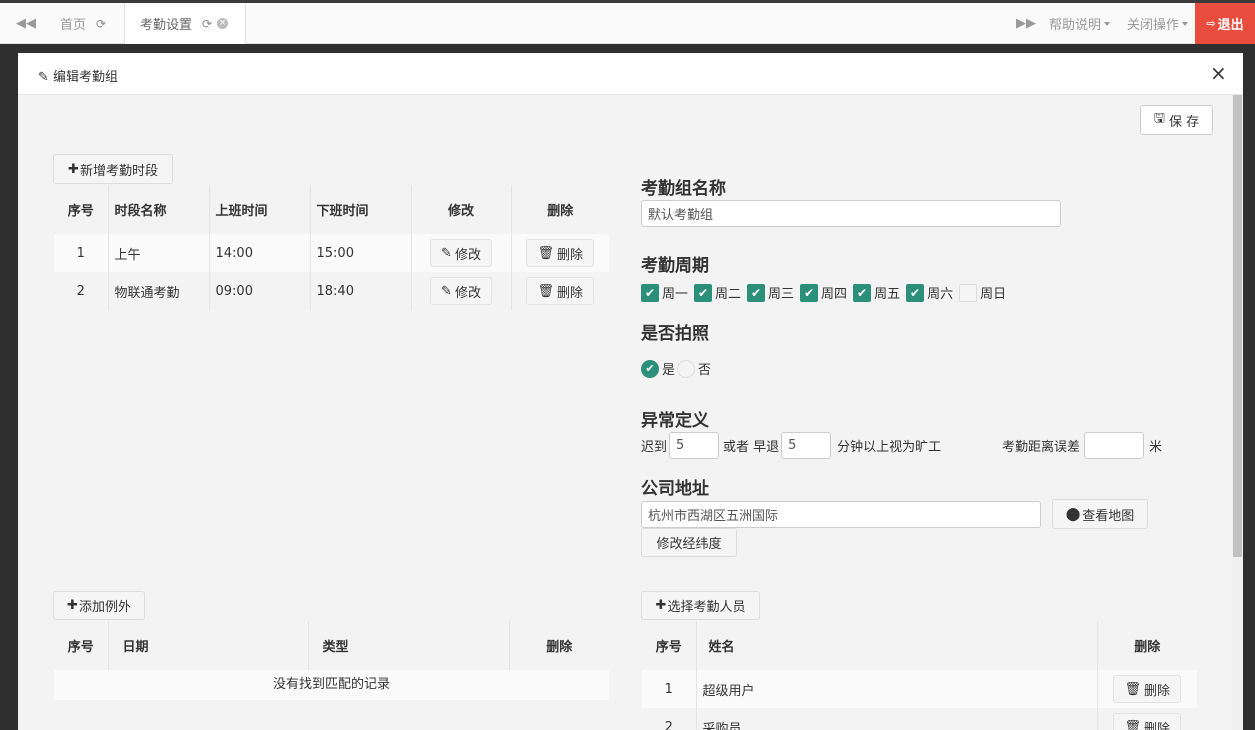 This screenshot has height=730, width=1255. Describe the element at coordinates (1176, 120) in the screenshot. I see `save-button: 🖫 保 存` at that location.